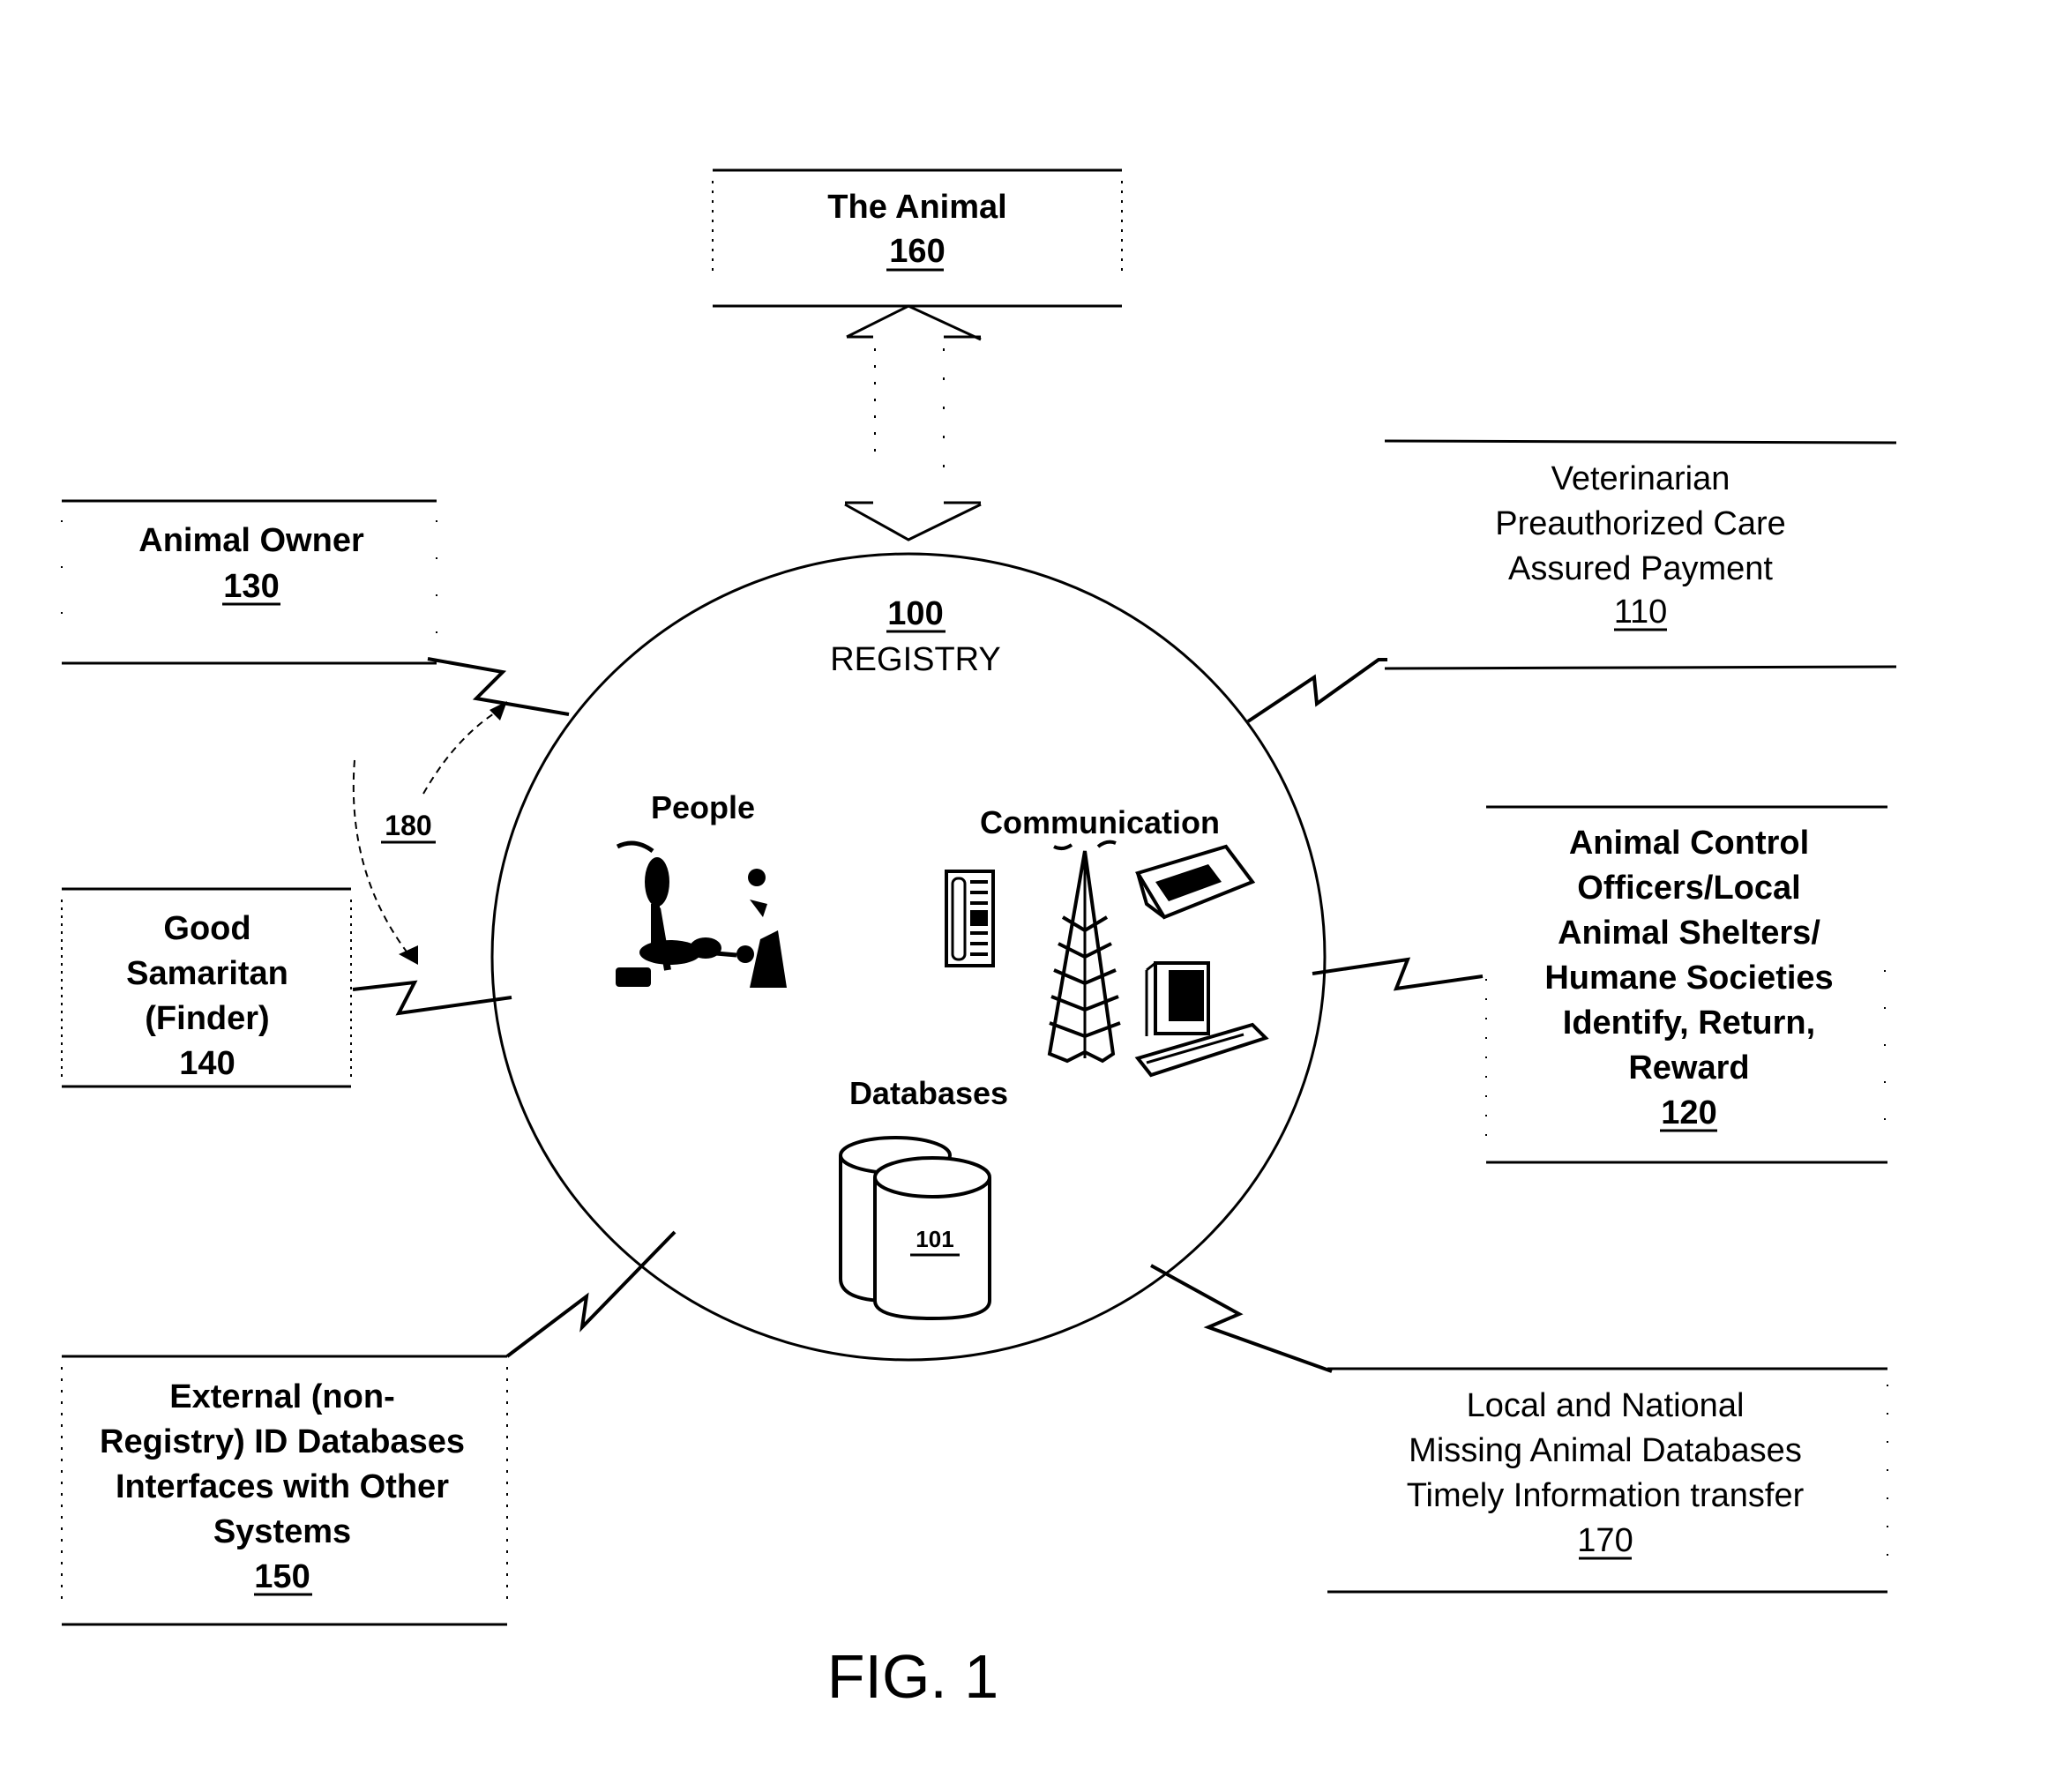  I want to click on computer-icon, so click(1201, 1019).